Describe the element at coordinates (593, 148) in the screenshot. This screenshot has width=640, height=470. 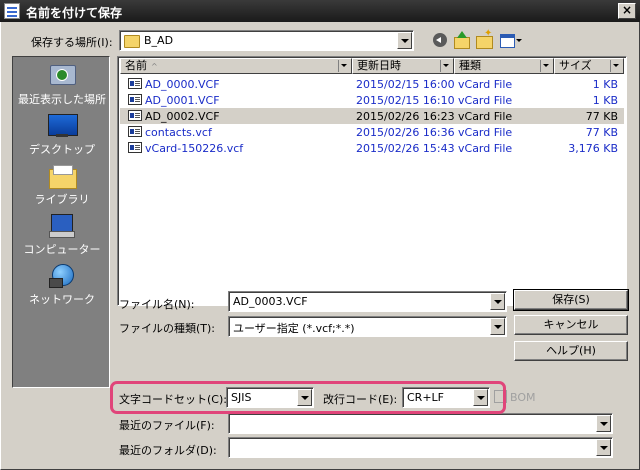
I see `file-size: 3,176 KB` at that location.